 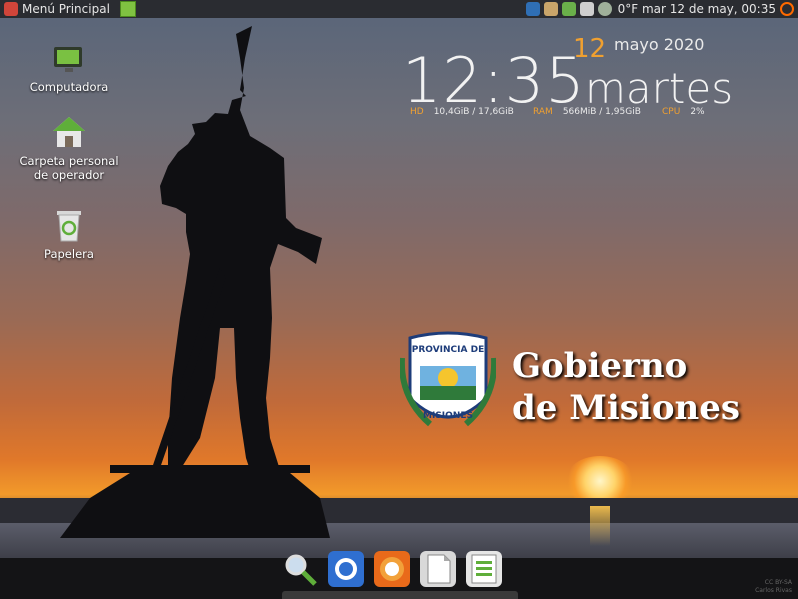 I want to click on credit-line1: CC BY-SA, so click(x=778, y=582).